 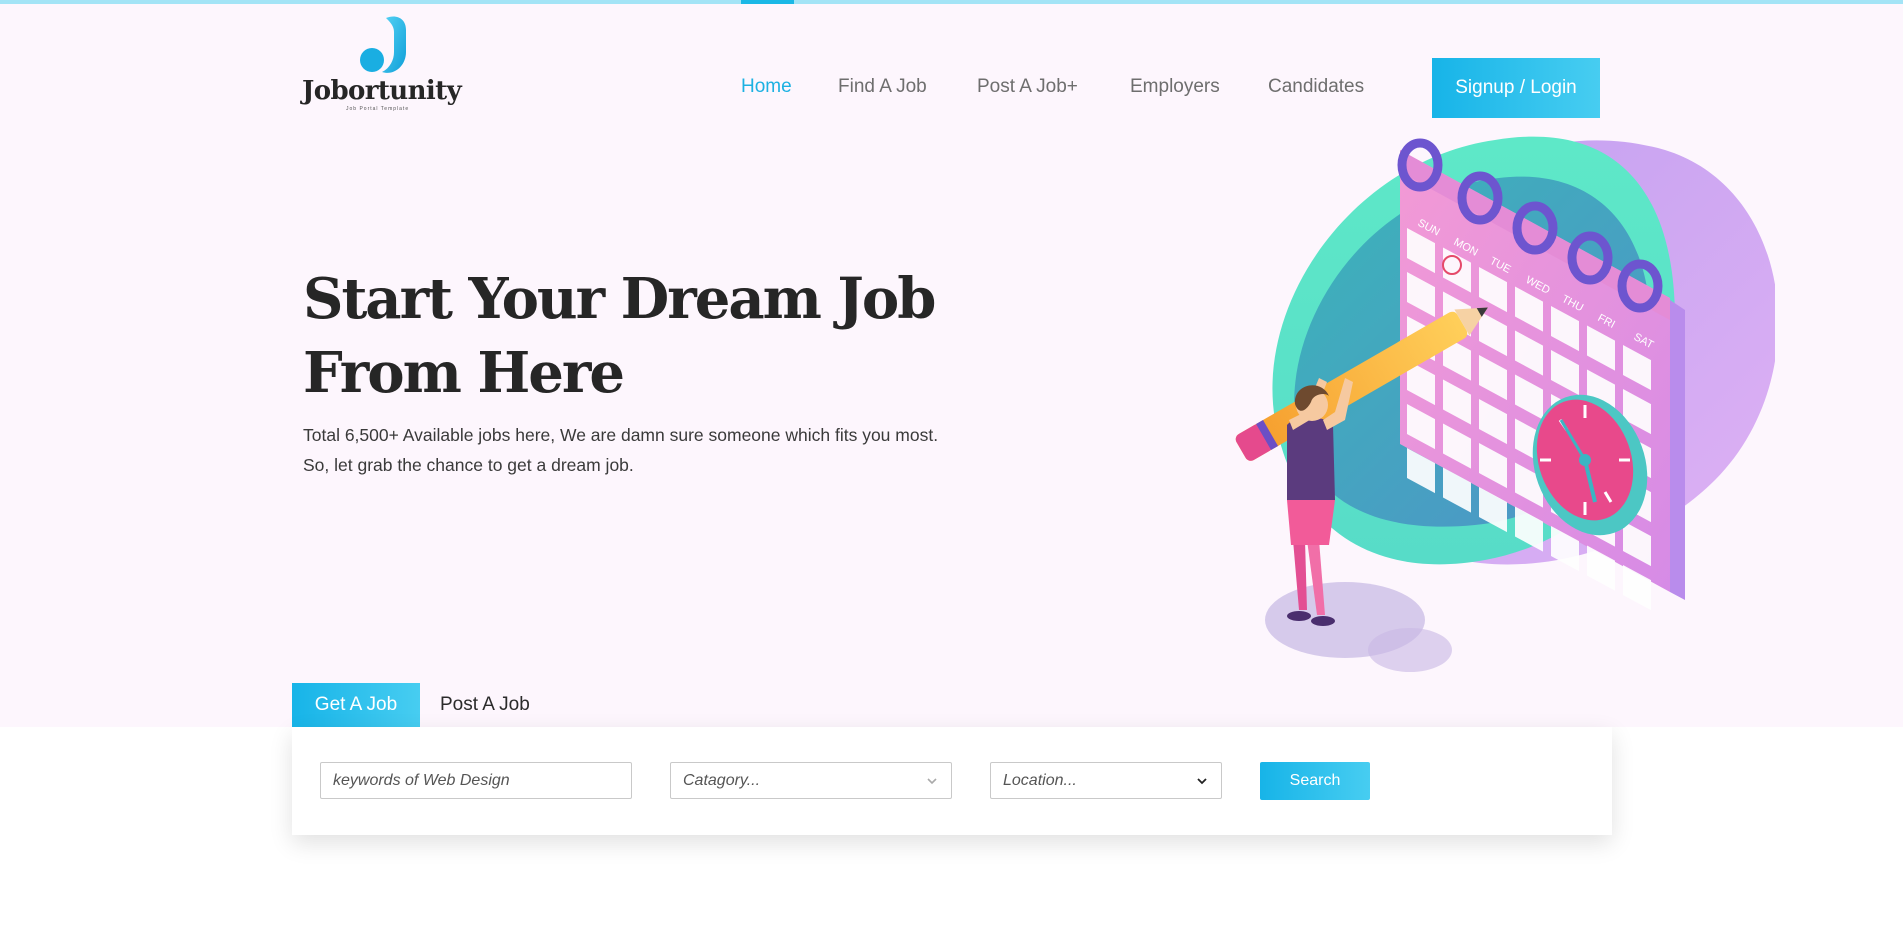 What do you see at coordinates (1027, 87) in the screenshot?
I see `nav-item-post-a-job: Post A Job+` at bounding box center [1027, 87].